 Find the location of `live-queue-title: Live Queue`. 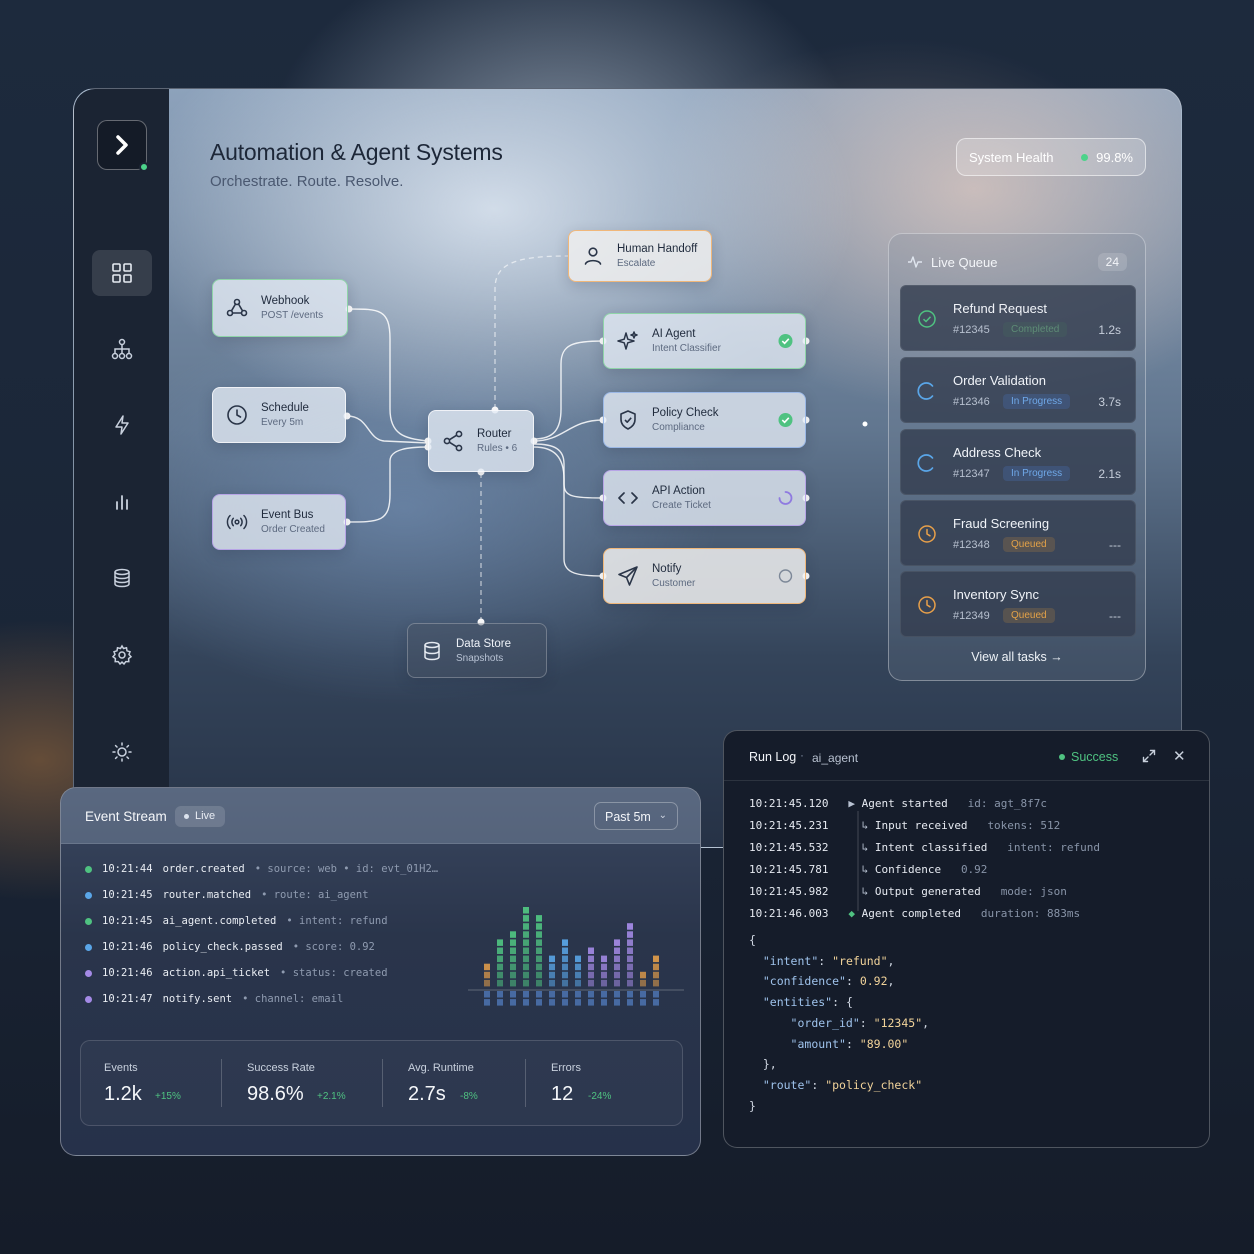

live-queue-title: Live Queue is located at coordinates (964, 262).